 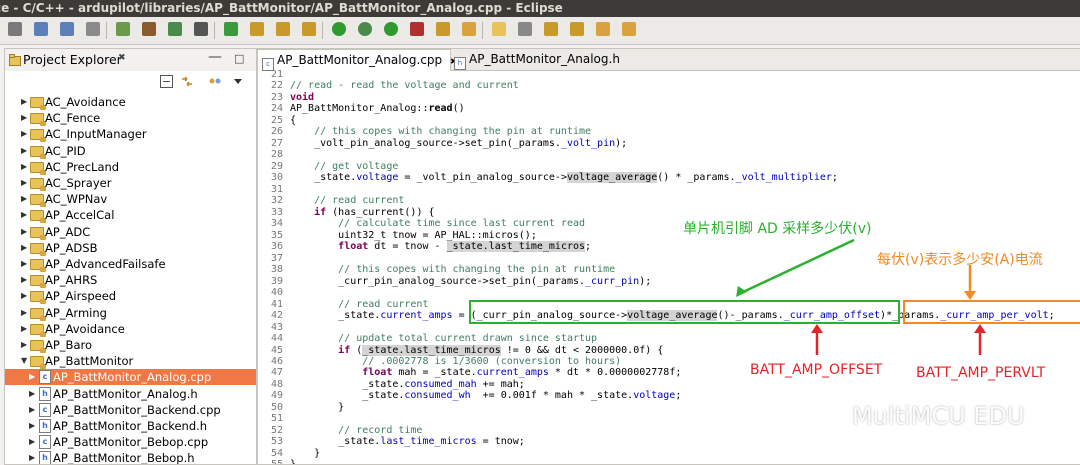 What do you see at coordinates (215, 57) in the screenshot?
I see `minimize-icon: —` at bounding box center [215, 57].